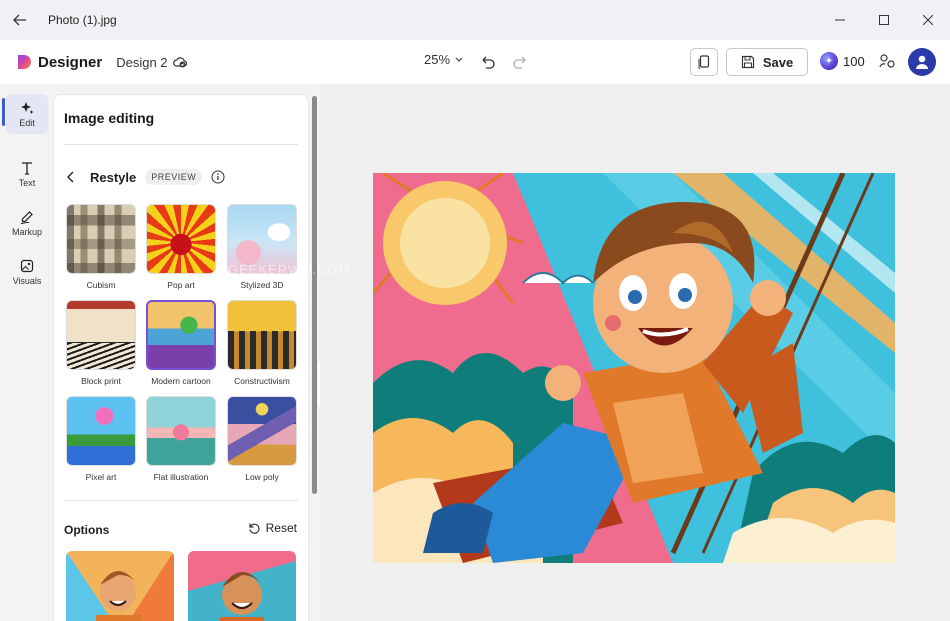  I want to click on left-rail: Edit Text Markup Visuals, so click(26, 352).